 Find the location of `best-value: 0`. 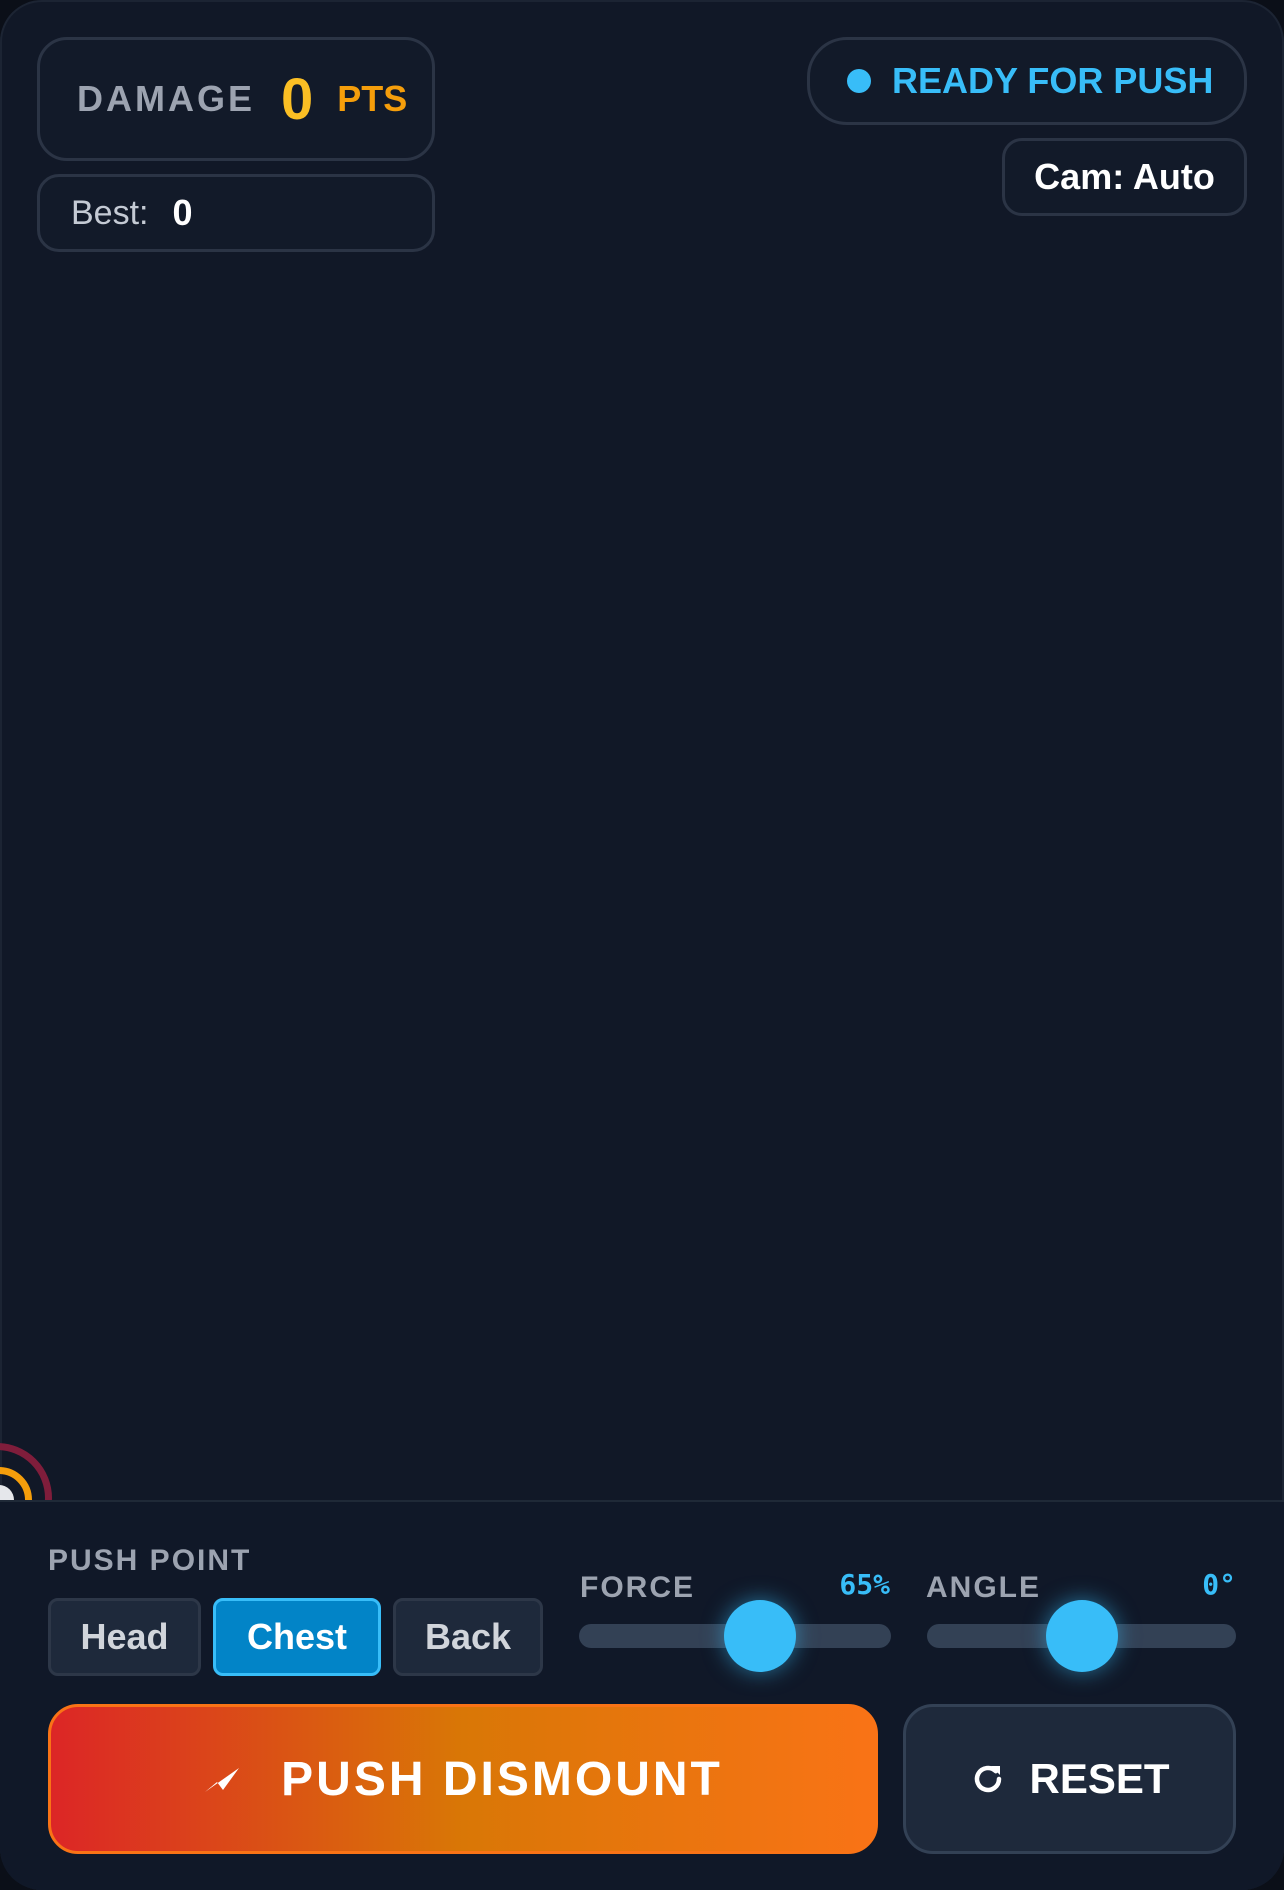

best-value: 0 is located at coordinates (182, 212).